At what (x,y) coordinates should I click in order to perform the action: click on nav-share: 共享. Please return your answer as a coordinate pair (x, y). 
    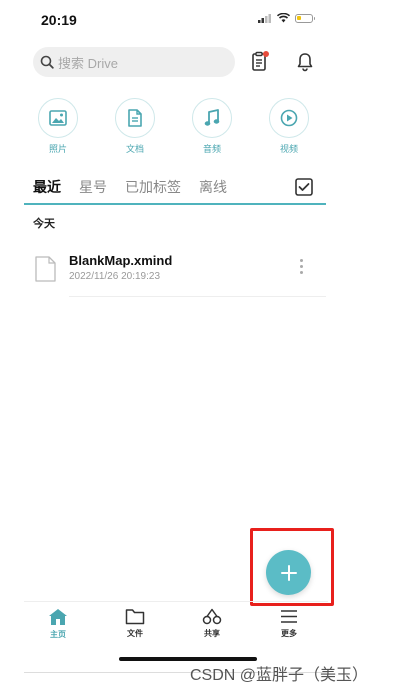
    Looking at the image, I should click on (212, 623).